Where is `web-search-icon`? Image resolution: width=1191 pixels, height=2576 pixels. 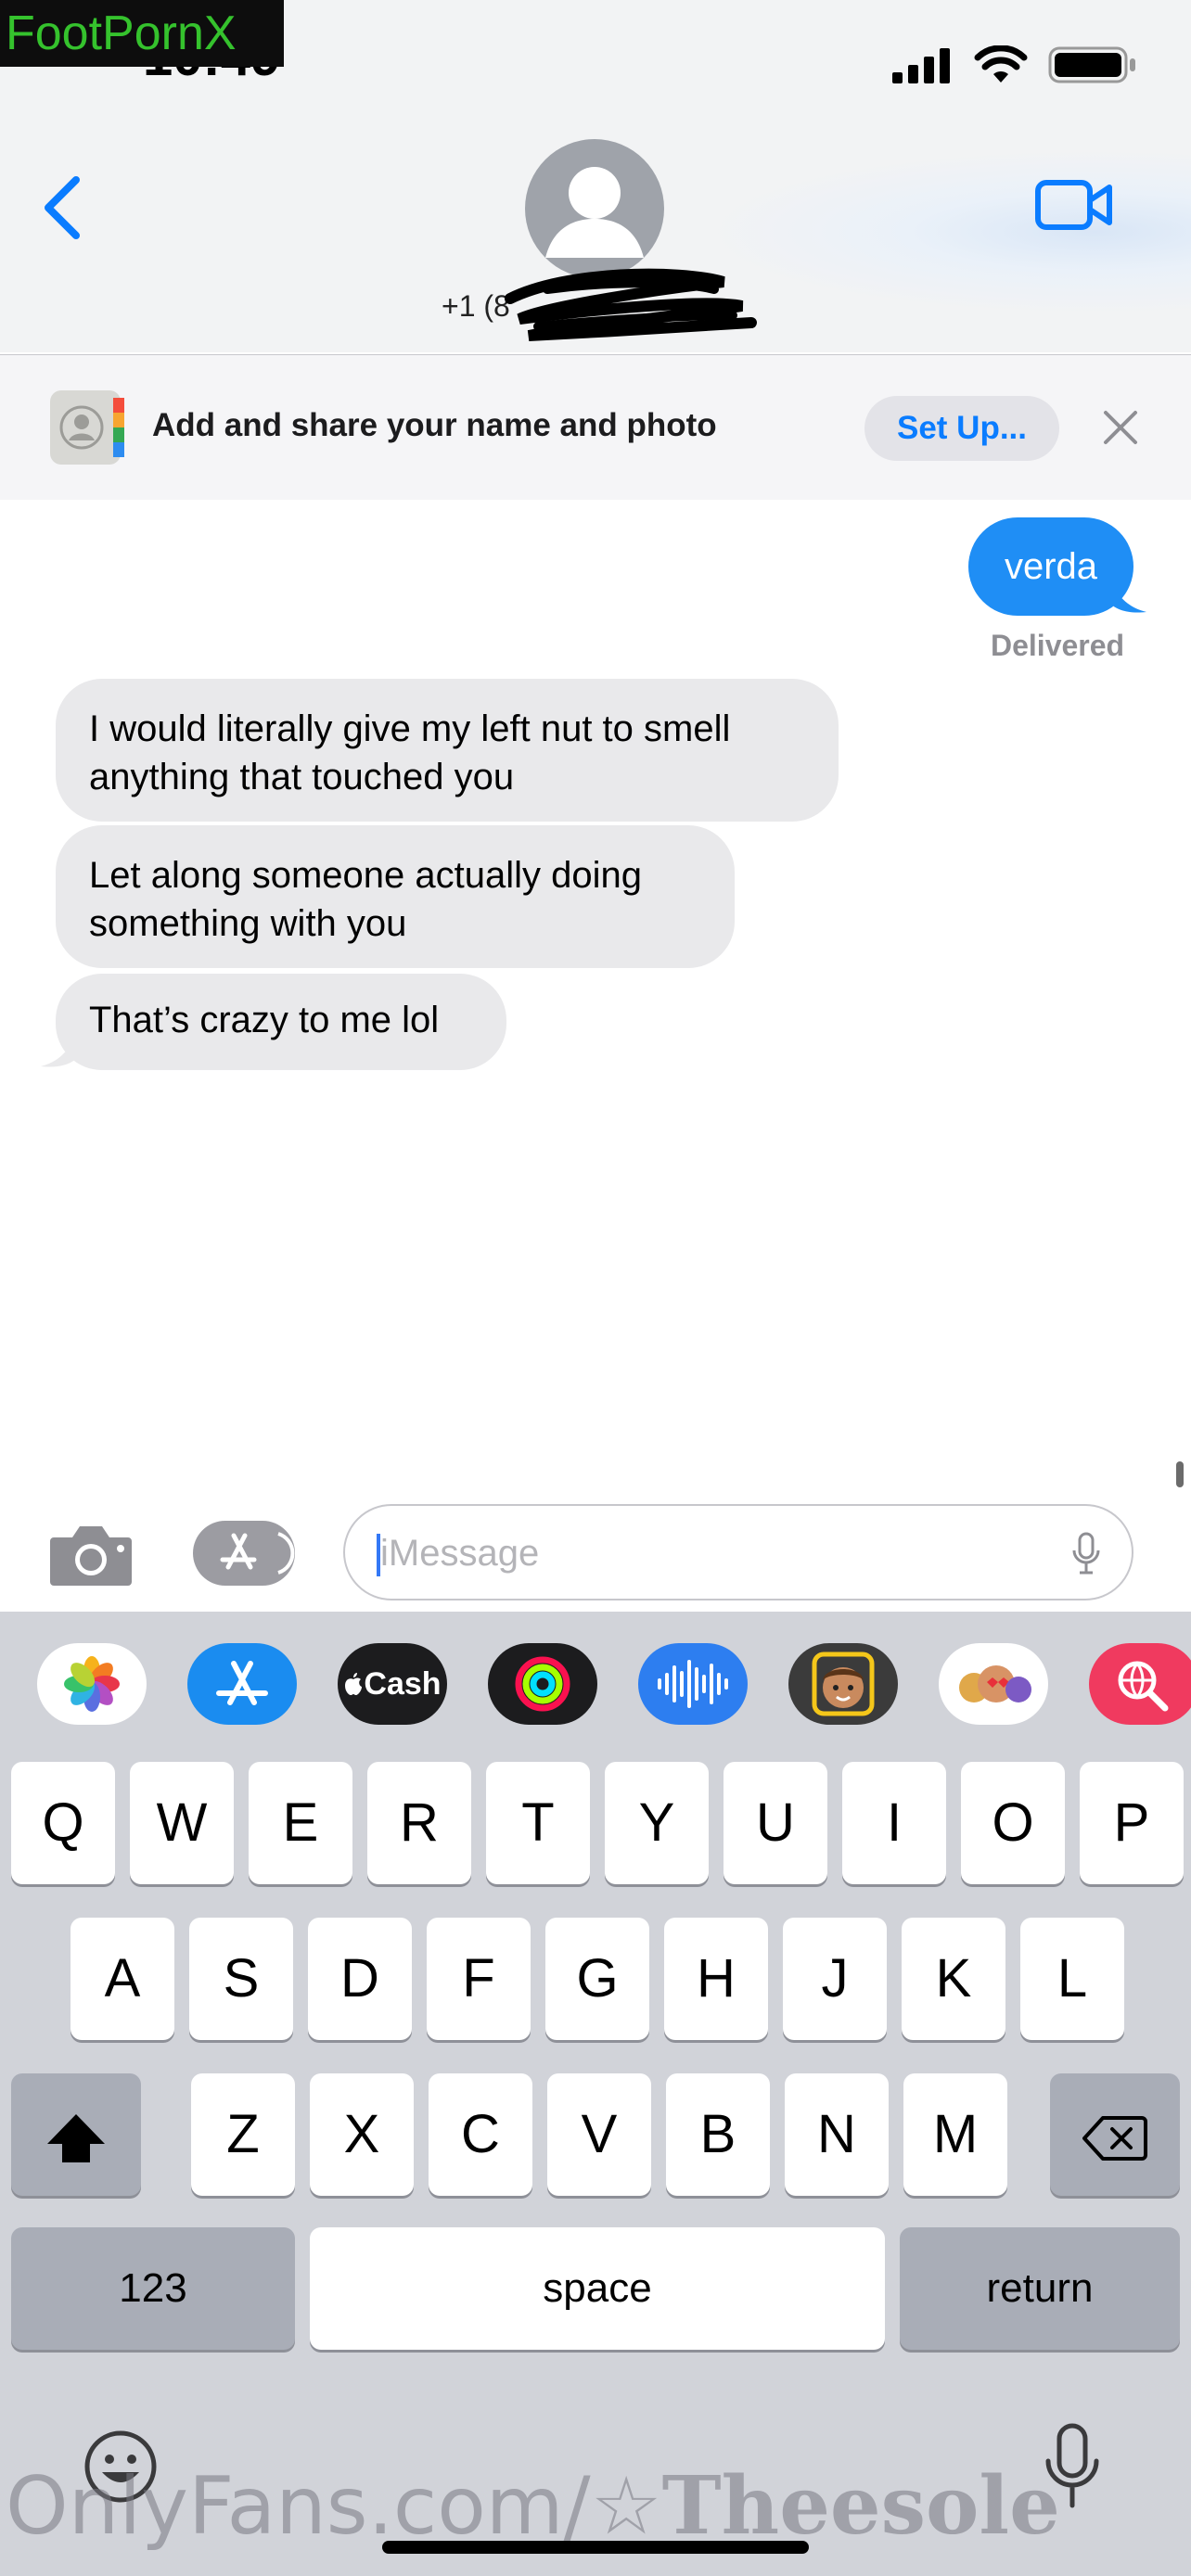
web-search-icon is located at coordinates (1140, 1684).